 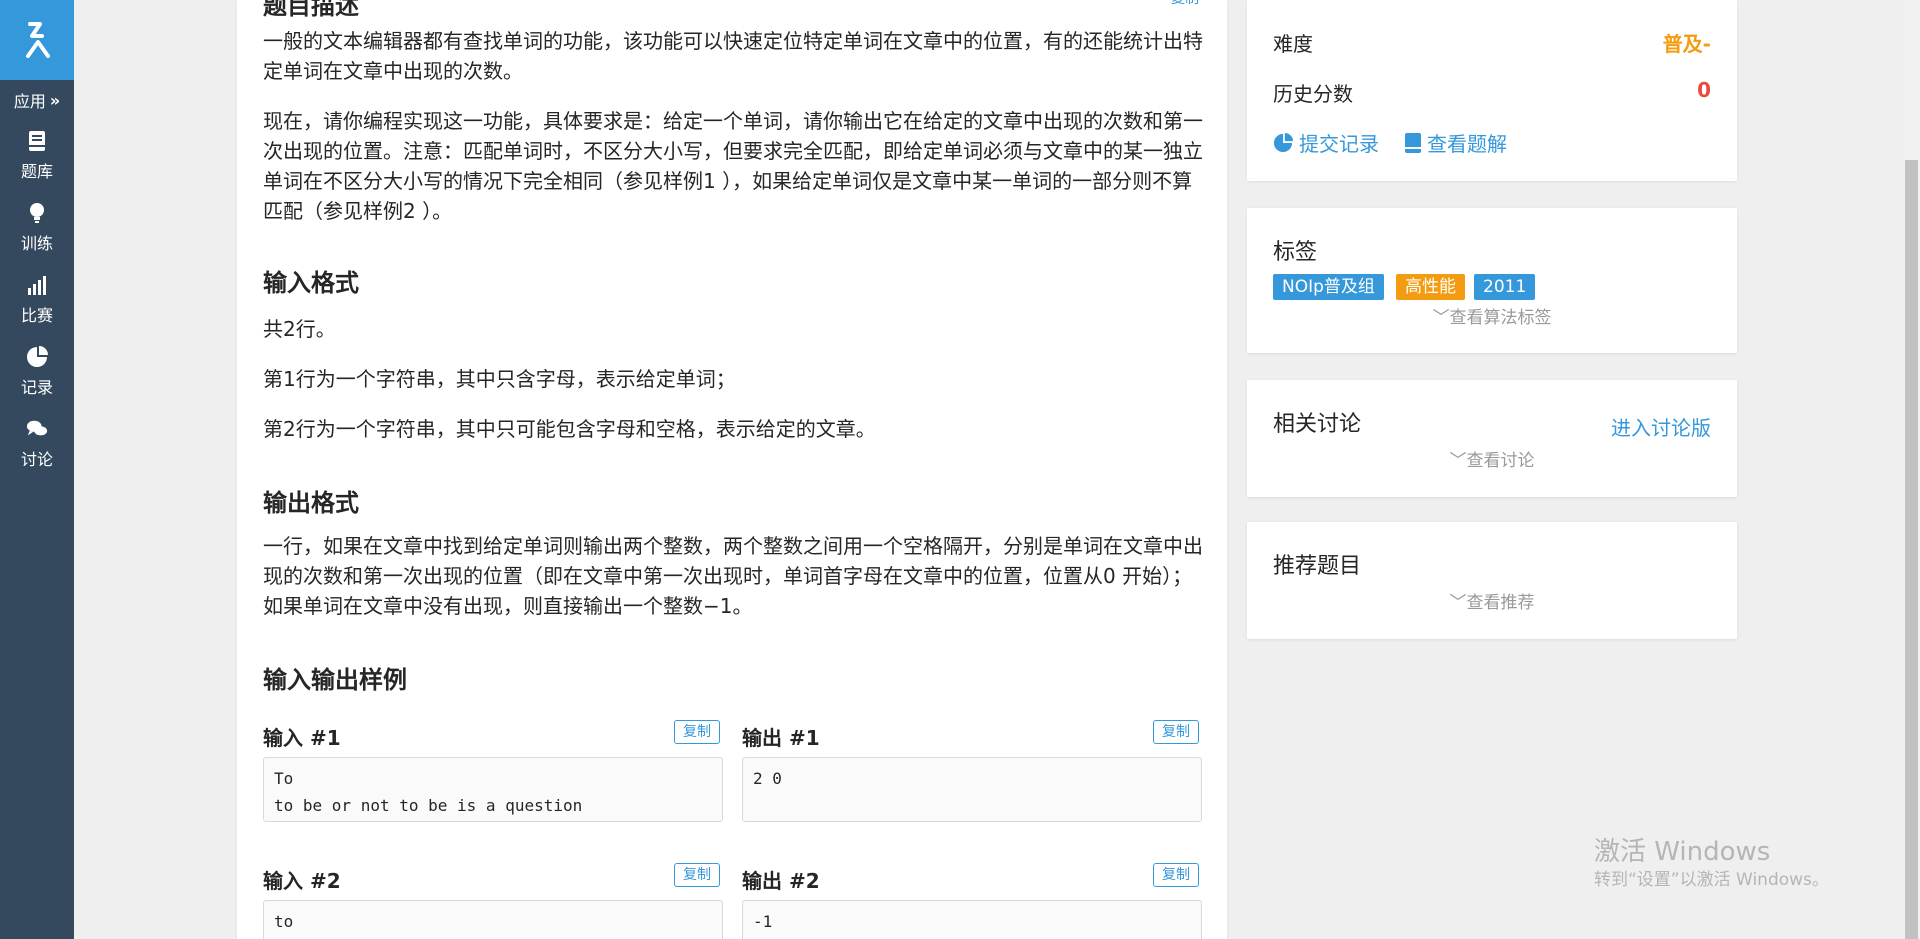 I want to click on sidebar-item-label: 比赛, so click(x=36, y=315).